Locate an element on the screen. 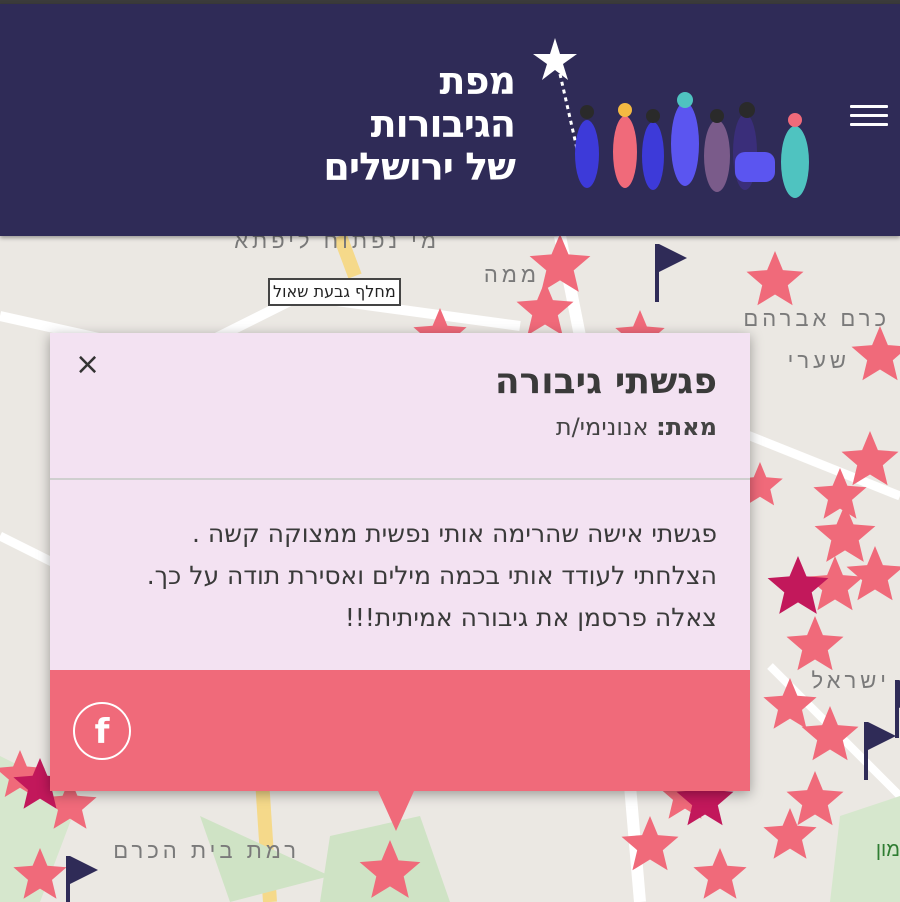  map-label: ממה is located at coordinates (512, 274).